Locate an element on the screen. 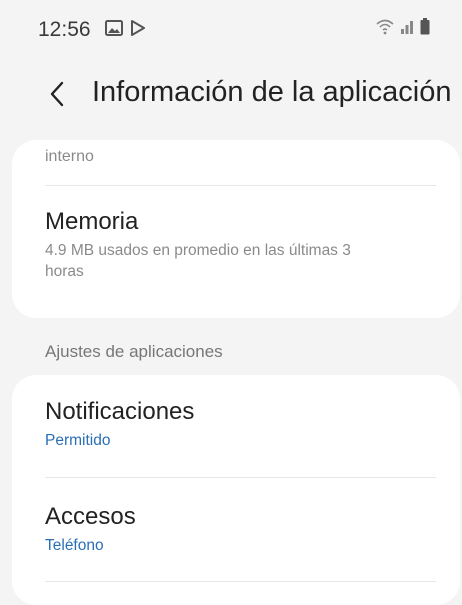 Image resolution: width=462 pixels, height=605 pixels. status-time: 12:56 is located at coordinates (64, 29).